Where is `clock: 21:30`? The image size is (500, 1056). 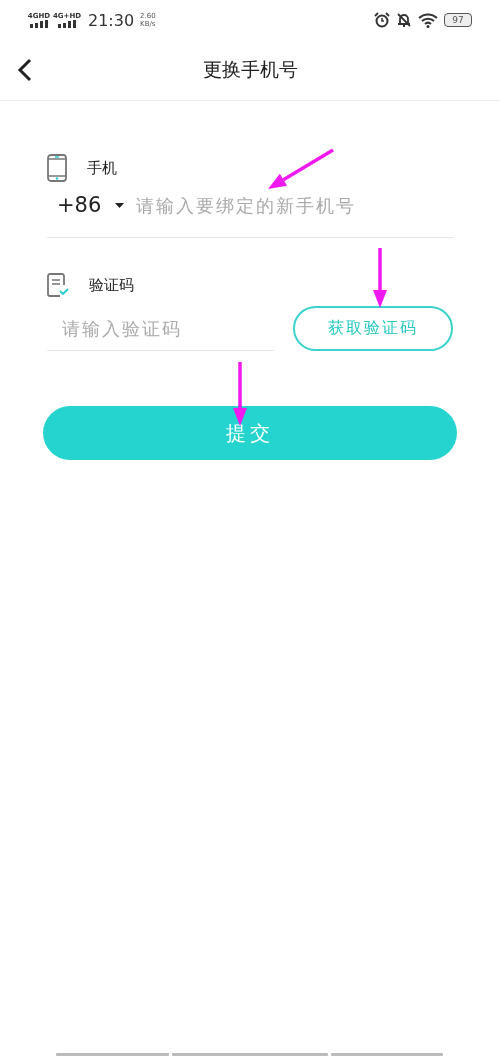 clock: 21:30 is located at coordinates (111, 20).